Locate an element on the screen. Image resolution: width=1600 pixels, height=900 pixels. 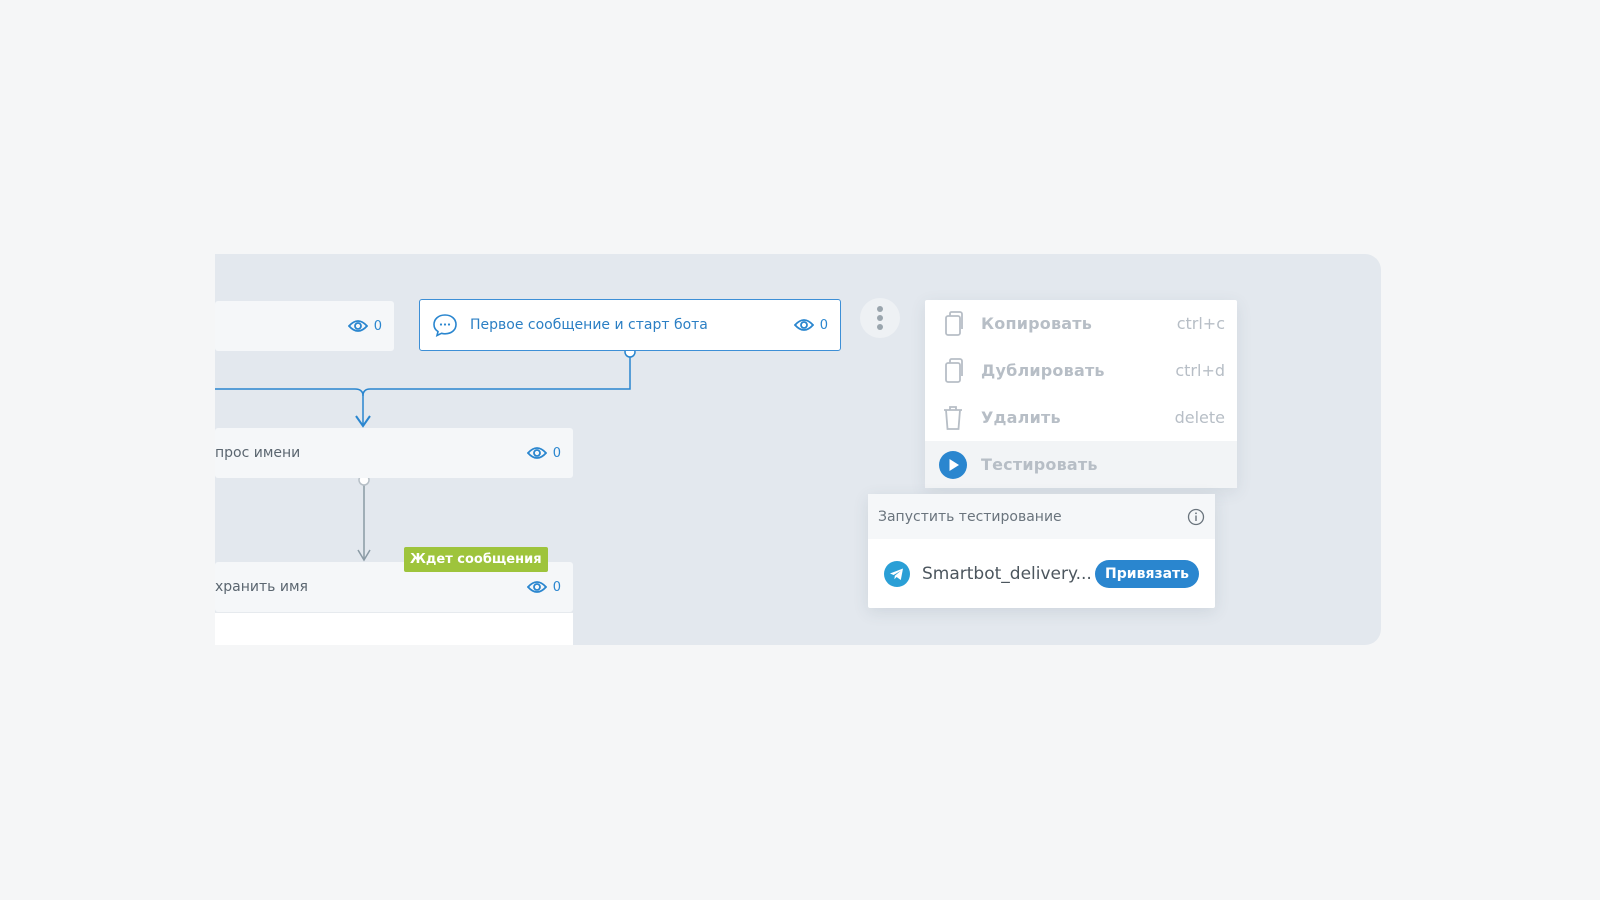
menu-item-label: Дублировать is located at coordinates (1043, 370).